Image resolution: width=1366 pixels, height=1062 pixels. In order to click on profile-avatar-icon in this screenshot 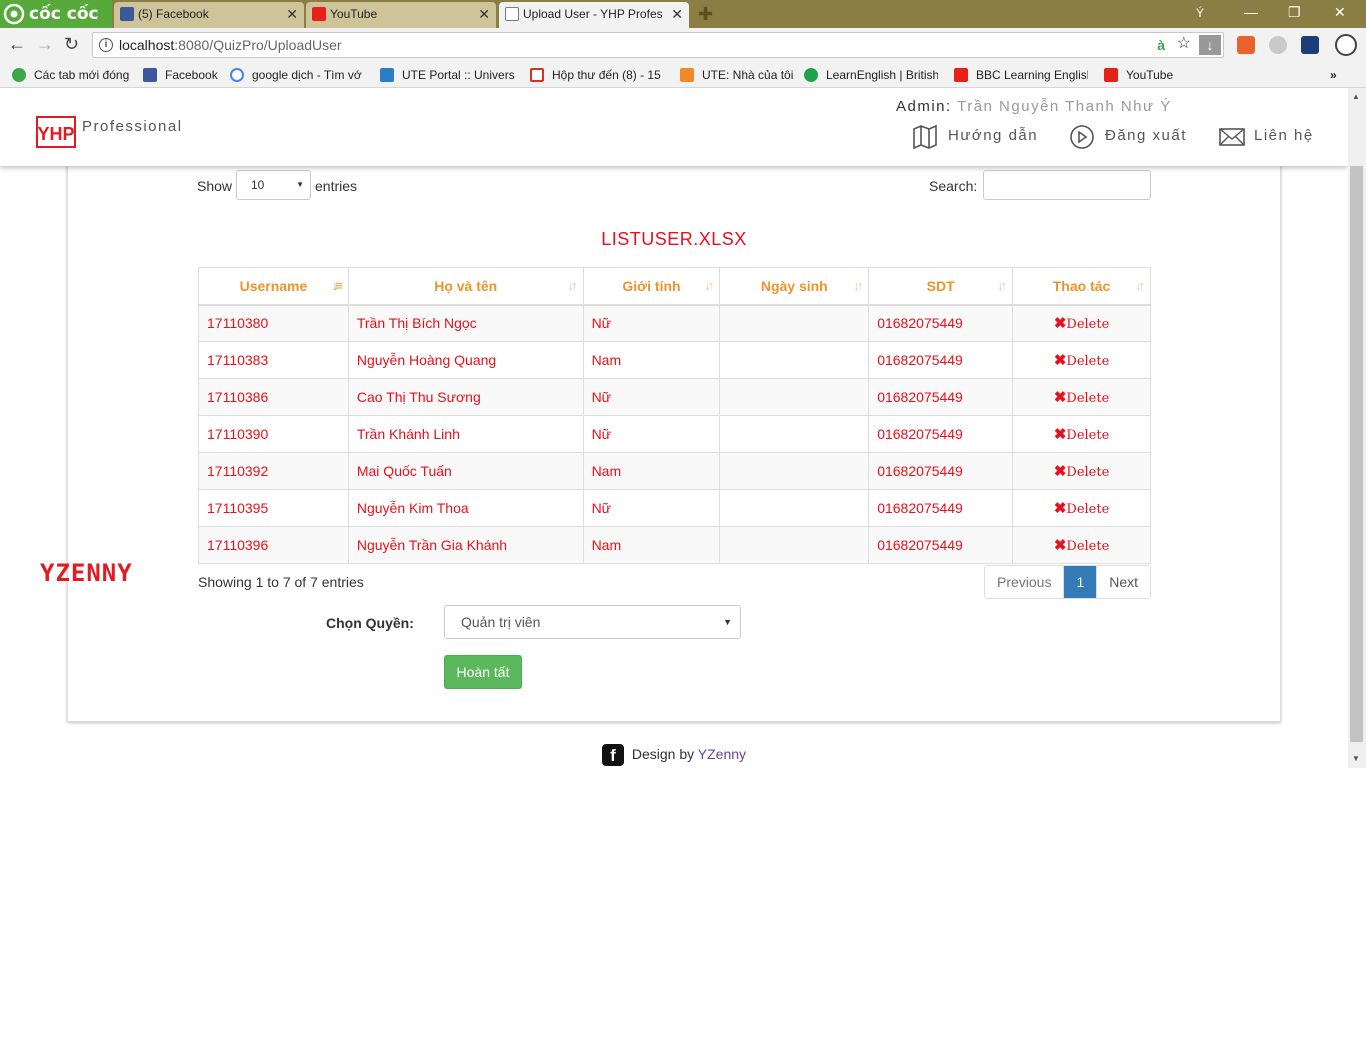, I will do `click(1346, 45)`.